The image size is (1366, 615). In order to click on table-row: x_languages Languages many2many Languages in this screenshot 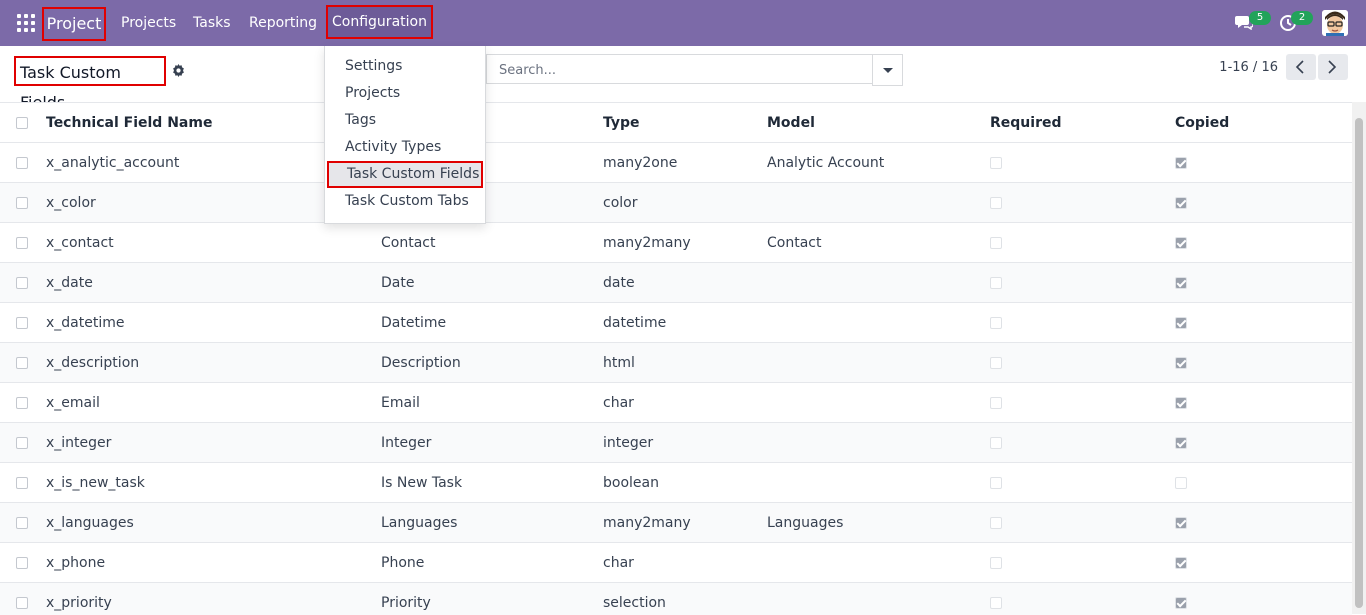, I will do `click(676, 523)`.